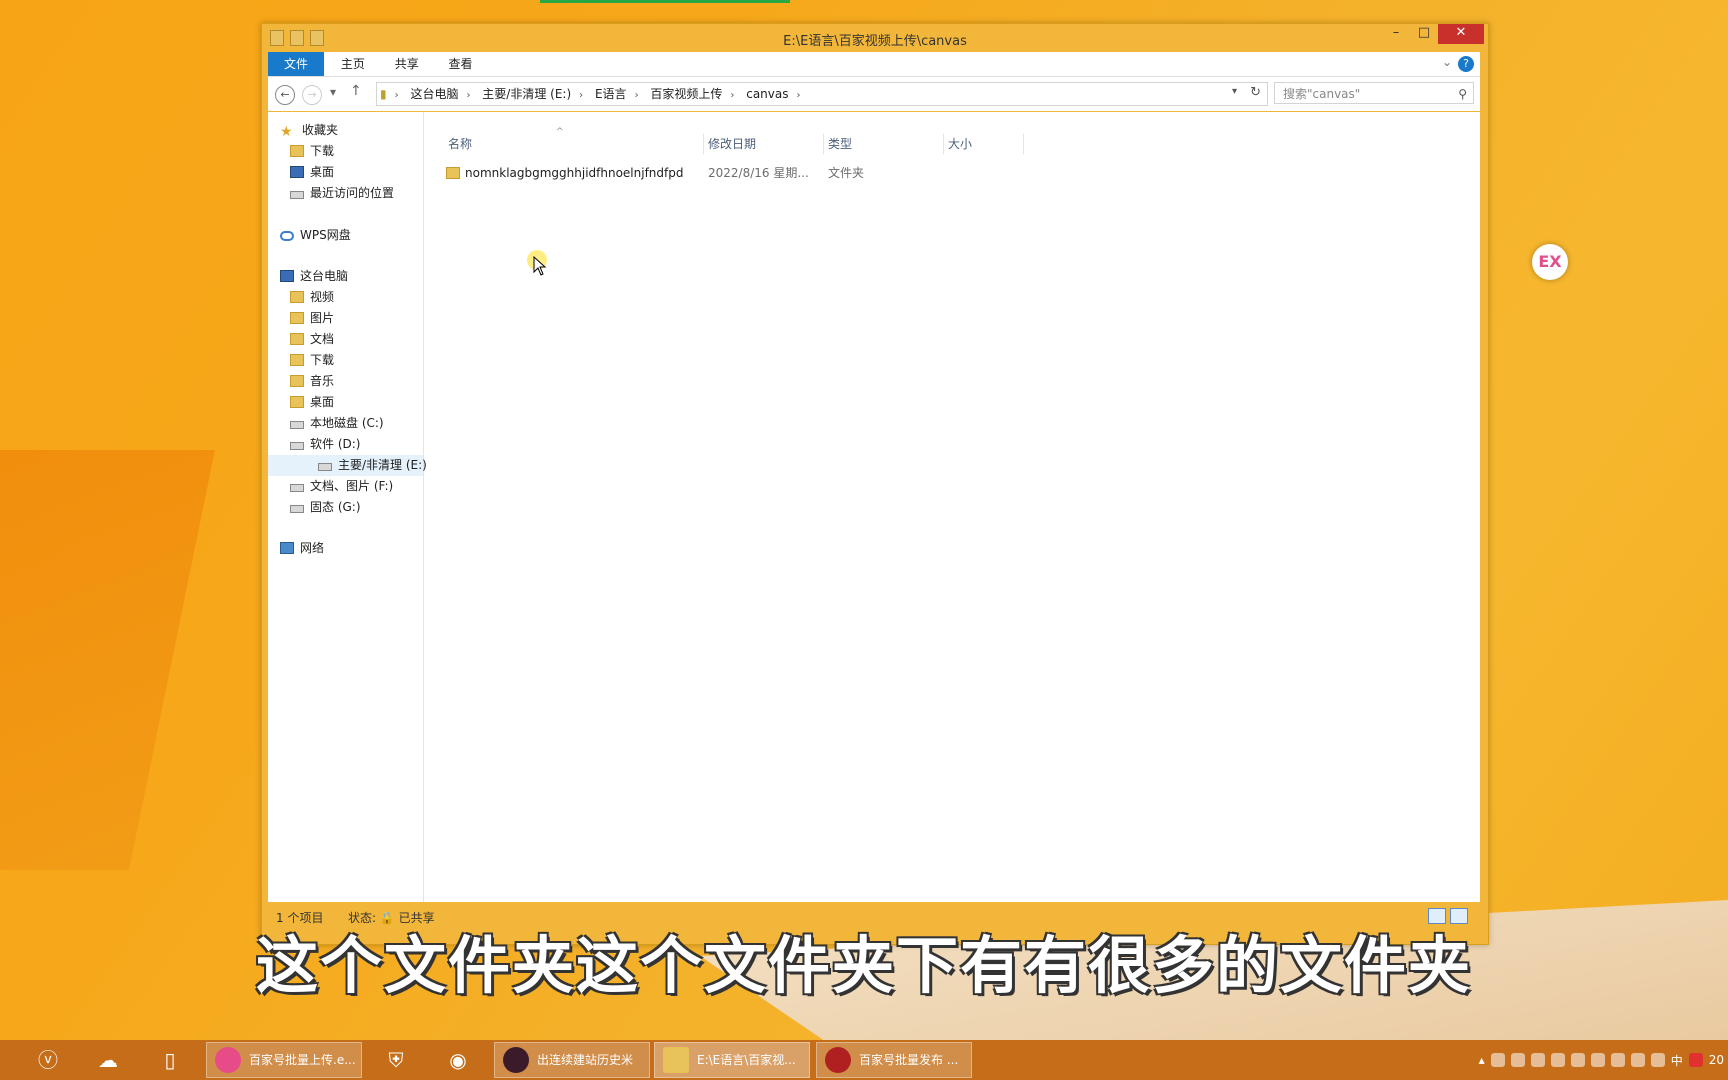 Image resolution: width=1728 pixels, height=1080 pixels. I want to click on tree-item-documents: 文档, so click(312, 339).